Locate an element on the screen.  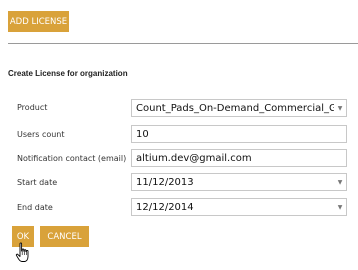
hand-pointer-icon is located at coordinates (22, 252).